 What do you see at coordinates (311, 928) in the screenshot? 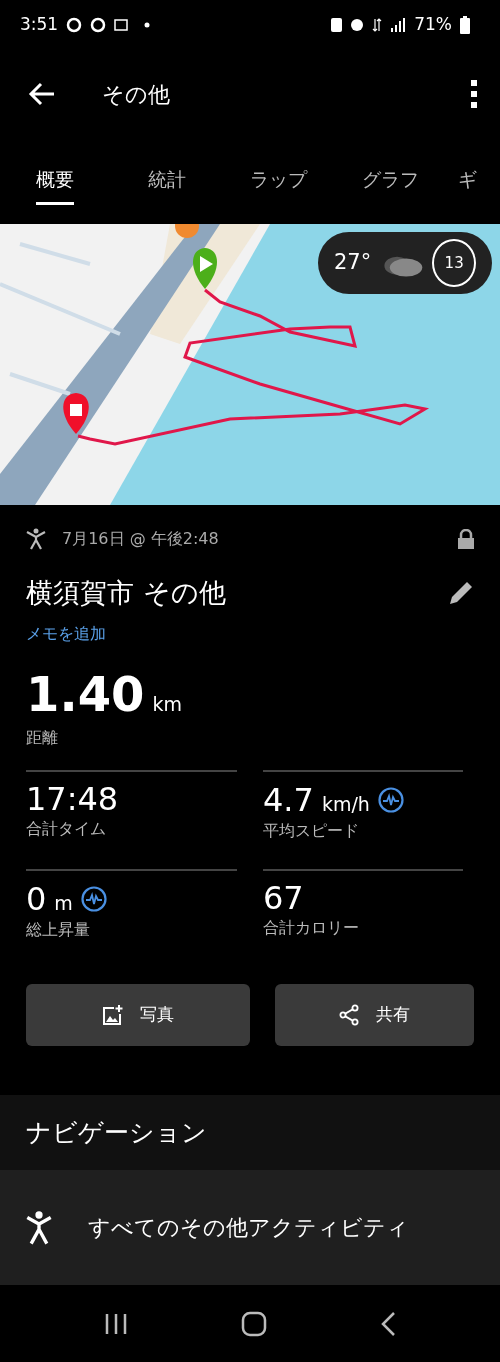
I see `stat-label: 合計カロリー` at bounding box center [311, 928].